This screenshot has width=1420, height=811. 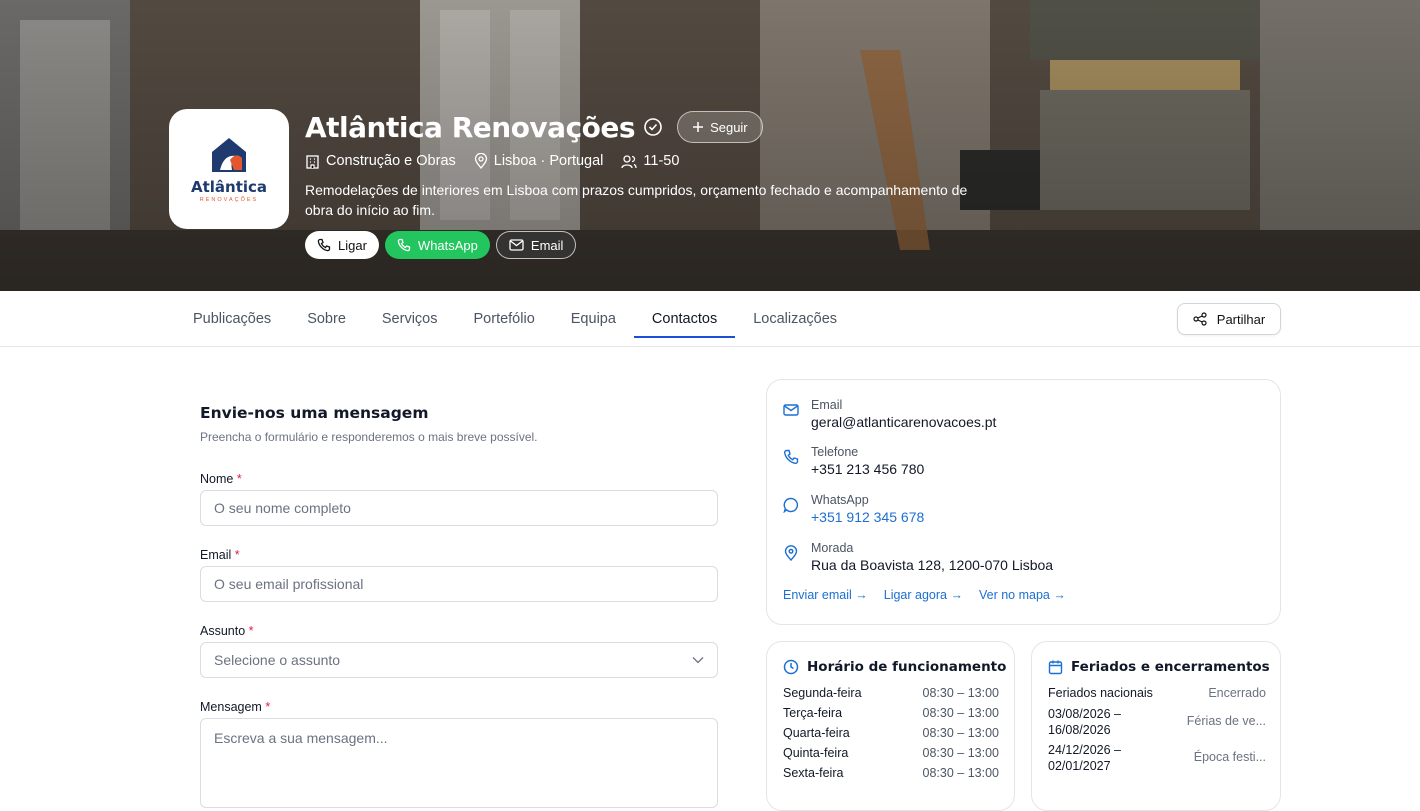 What do you see at coordinates (1055, 667) in the screenshot?
I see `calendar-icon` at bounding box center [1055, 667].